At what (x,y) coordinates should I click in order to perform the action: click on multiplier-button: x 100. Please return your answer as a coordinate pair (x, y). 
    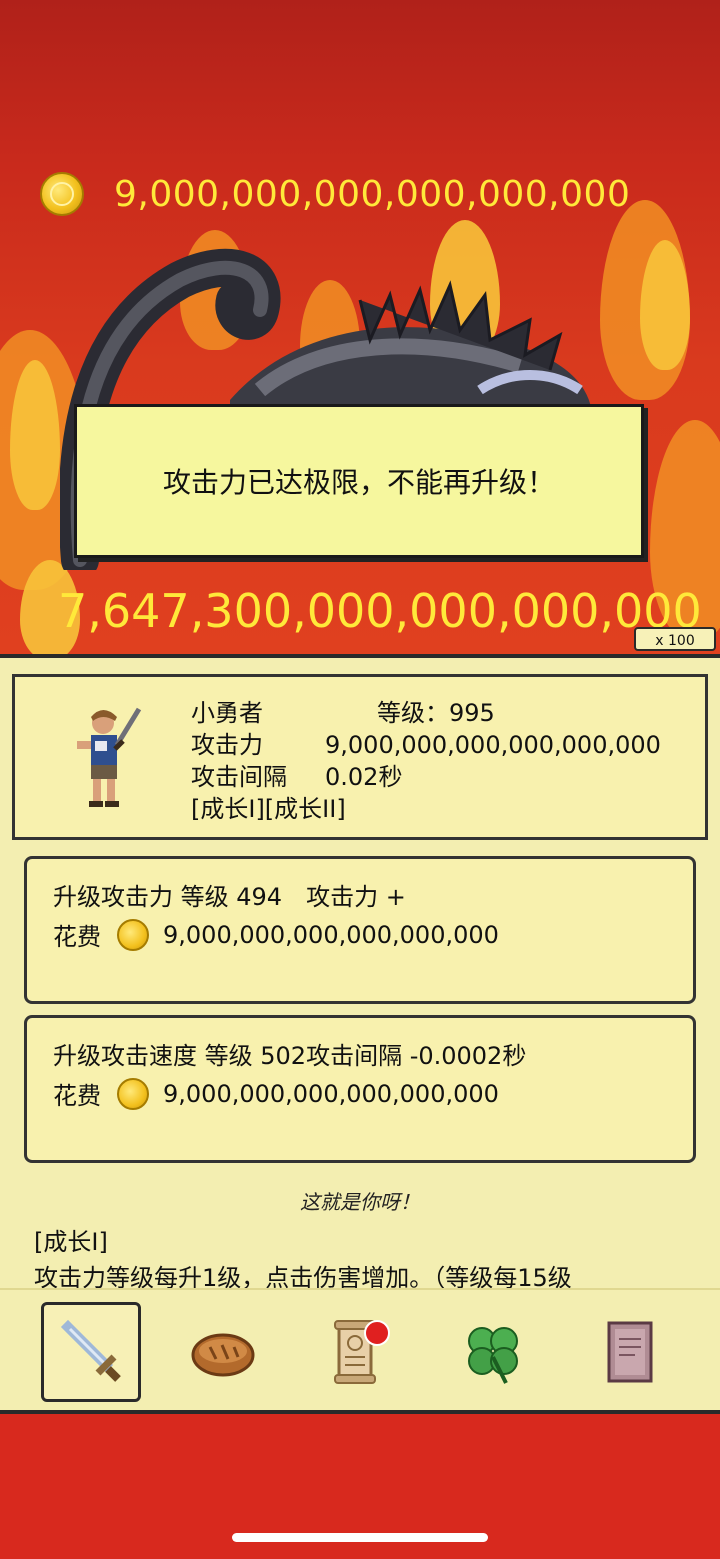
    Looking at the image, I should click on (675, 639).